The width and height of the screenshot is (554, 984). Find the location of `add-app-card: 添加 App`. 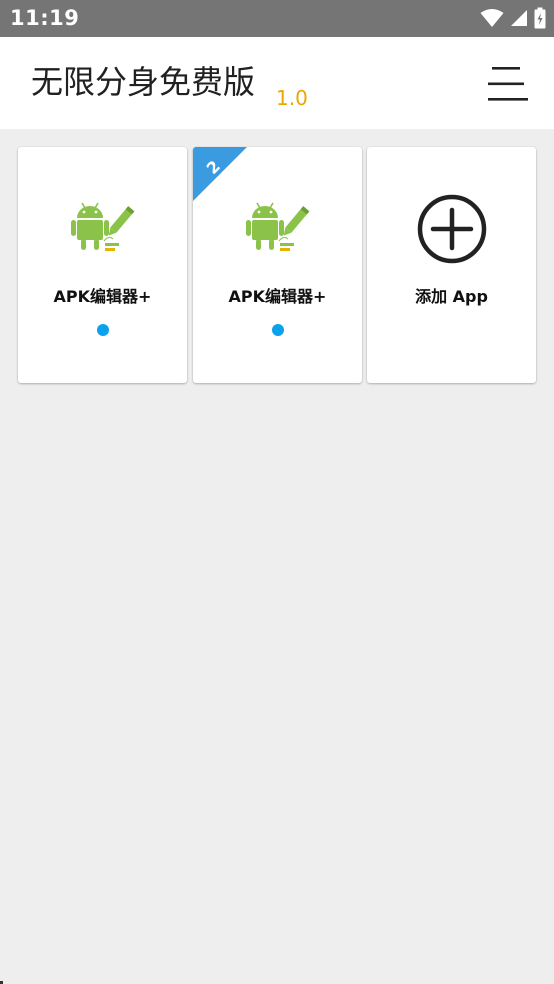

add-app-card: 添加 App is located at coordinates (451, 265).